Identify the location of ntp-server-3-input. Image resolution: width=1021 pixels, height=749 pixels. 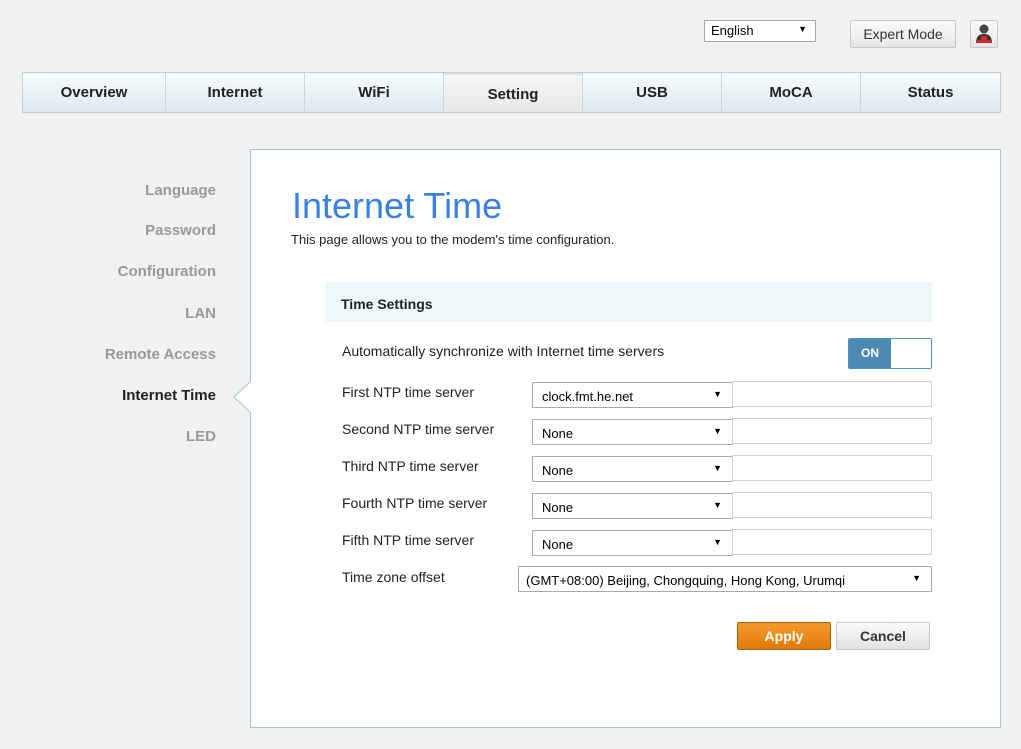
(832, 468).